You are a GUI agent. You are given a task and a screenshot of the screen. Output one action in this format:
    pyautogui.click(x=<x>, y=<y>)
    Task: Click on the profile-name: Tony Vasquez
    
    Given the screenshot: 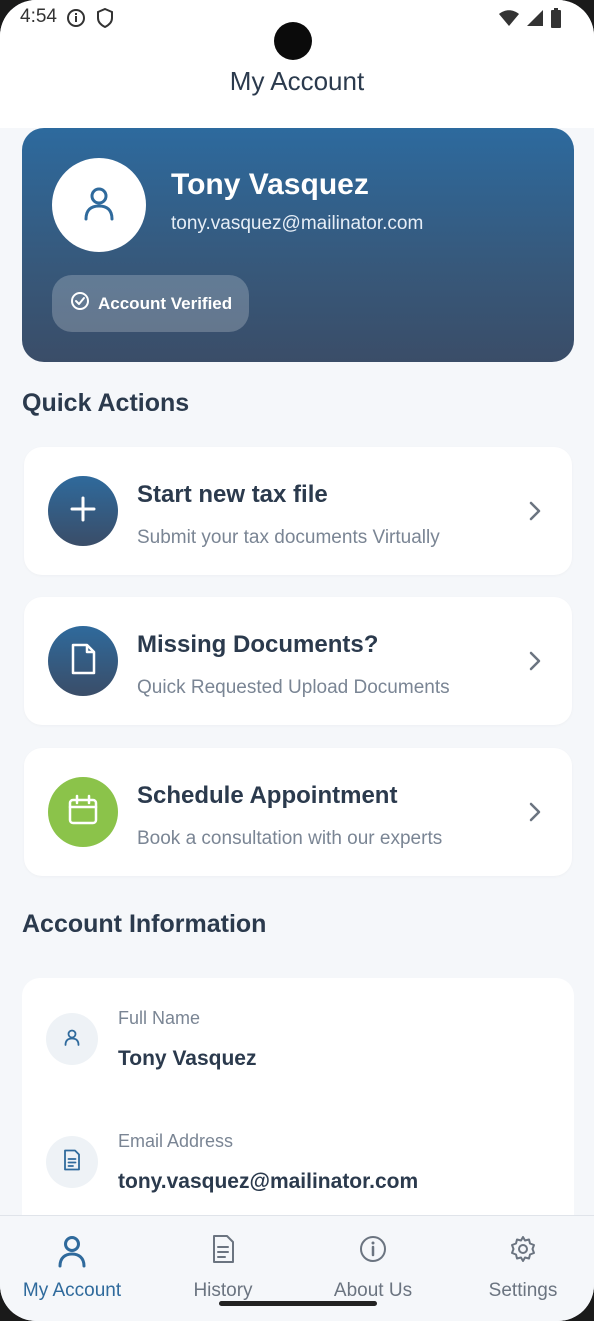 What is the action you would take?
    pyautogui.click(x=270, y=184)
    